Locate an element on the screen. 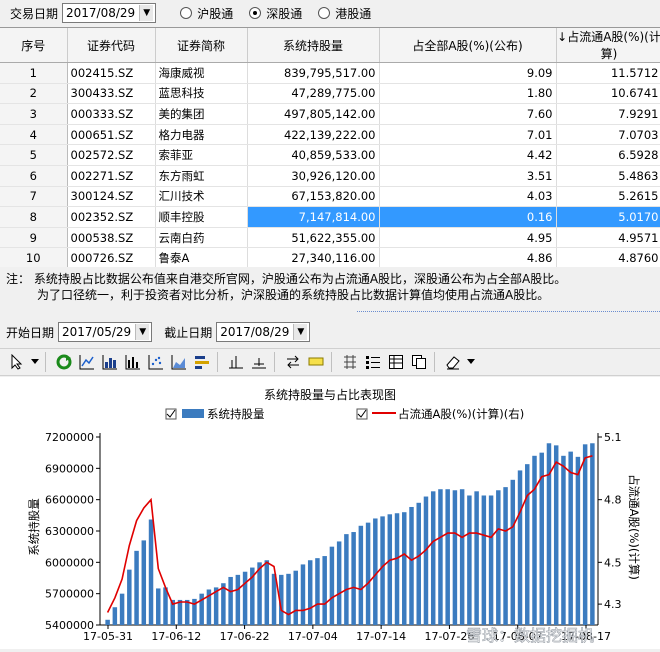  row-number-cell: 6 is located at coordinates (34, 176).